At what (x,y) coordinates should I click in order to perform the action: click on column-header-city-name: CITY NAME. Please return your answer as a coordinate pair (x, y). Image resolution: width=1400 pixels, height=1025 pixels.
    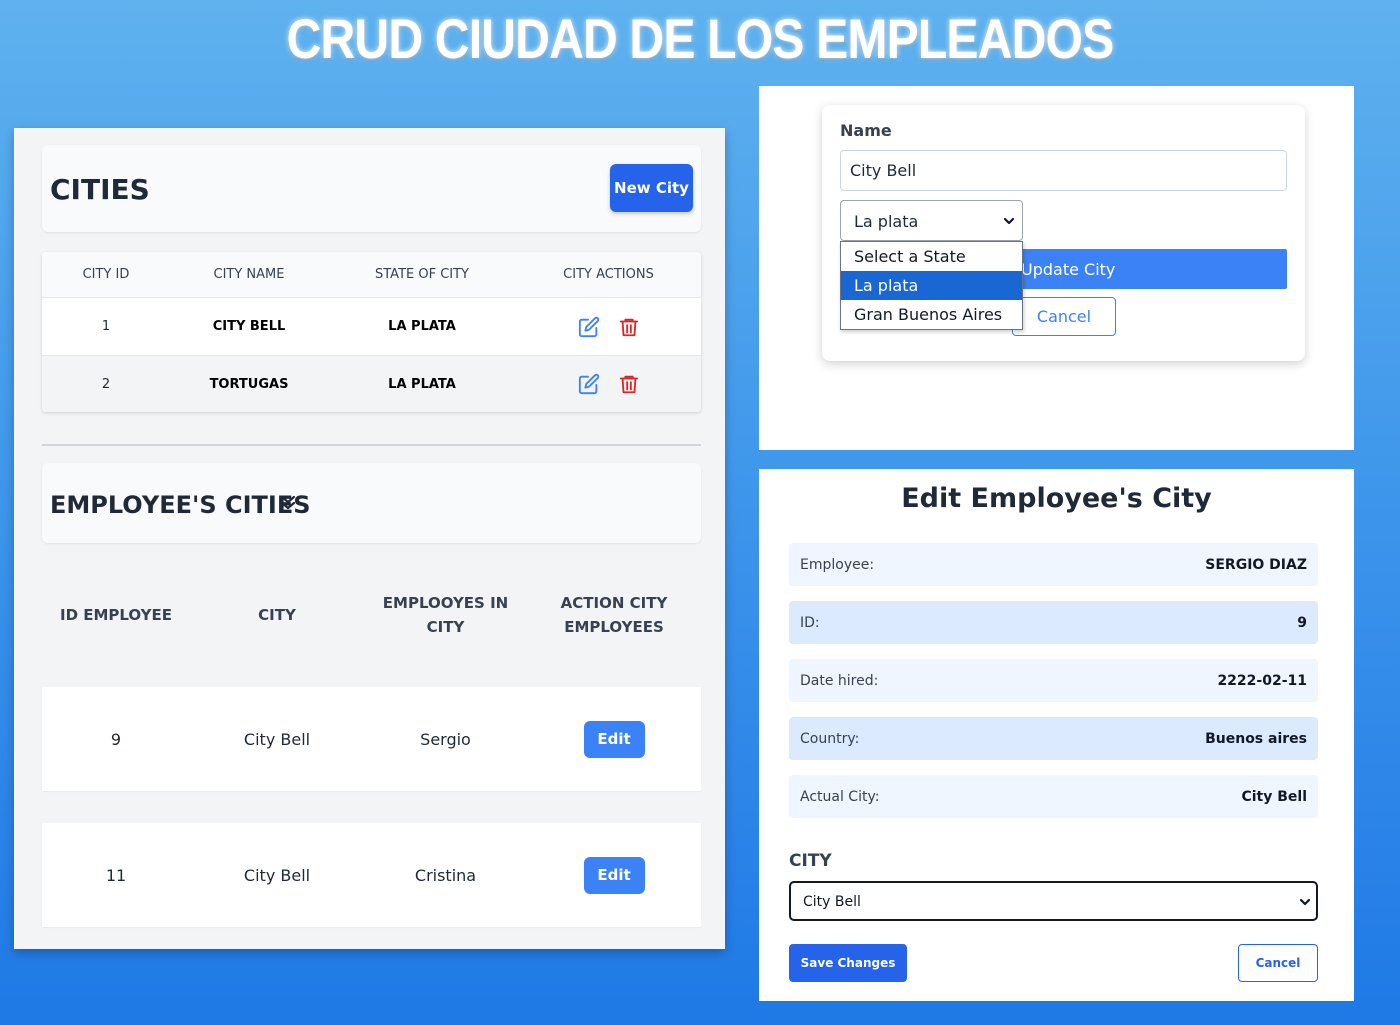
    Looking at the image, I should click on (249, 274).